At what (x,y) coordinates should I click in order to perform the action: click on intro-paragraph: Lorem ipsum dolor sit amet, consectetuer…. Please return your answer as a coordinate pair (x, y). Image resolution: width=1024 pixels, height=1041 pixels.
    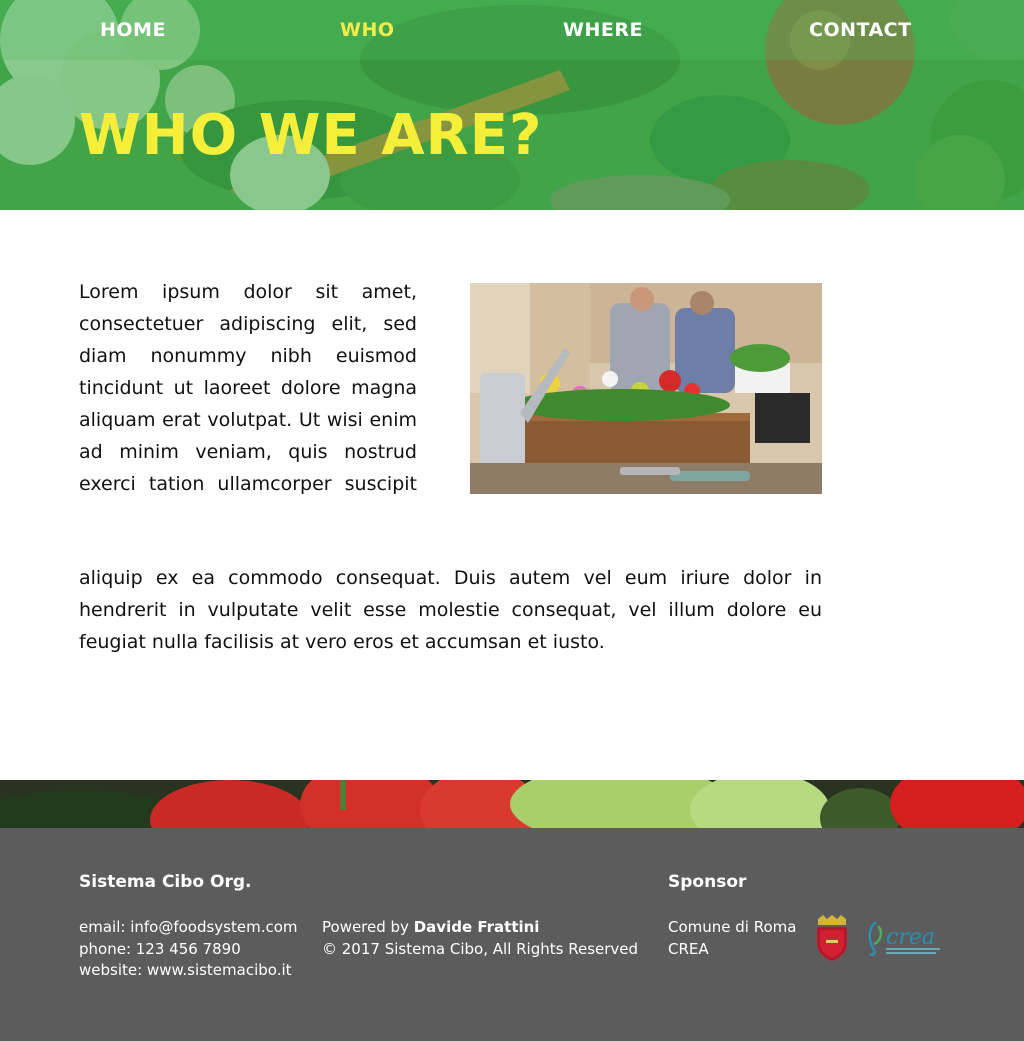
    Looking at the image, I should click on (248, 388).